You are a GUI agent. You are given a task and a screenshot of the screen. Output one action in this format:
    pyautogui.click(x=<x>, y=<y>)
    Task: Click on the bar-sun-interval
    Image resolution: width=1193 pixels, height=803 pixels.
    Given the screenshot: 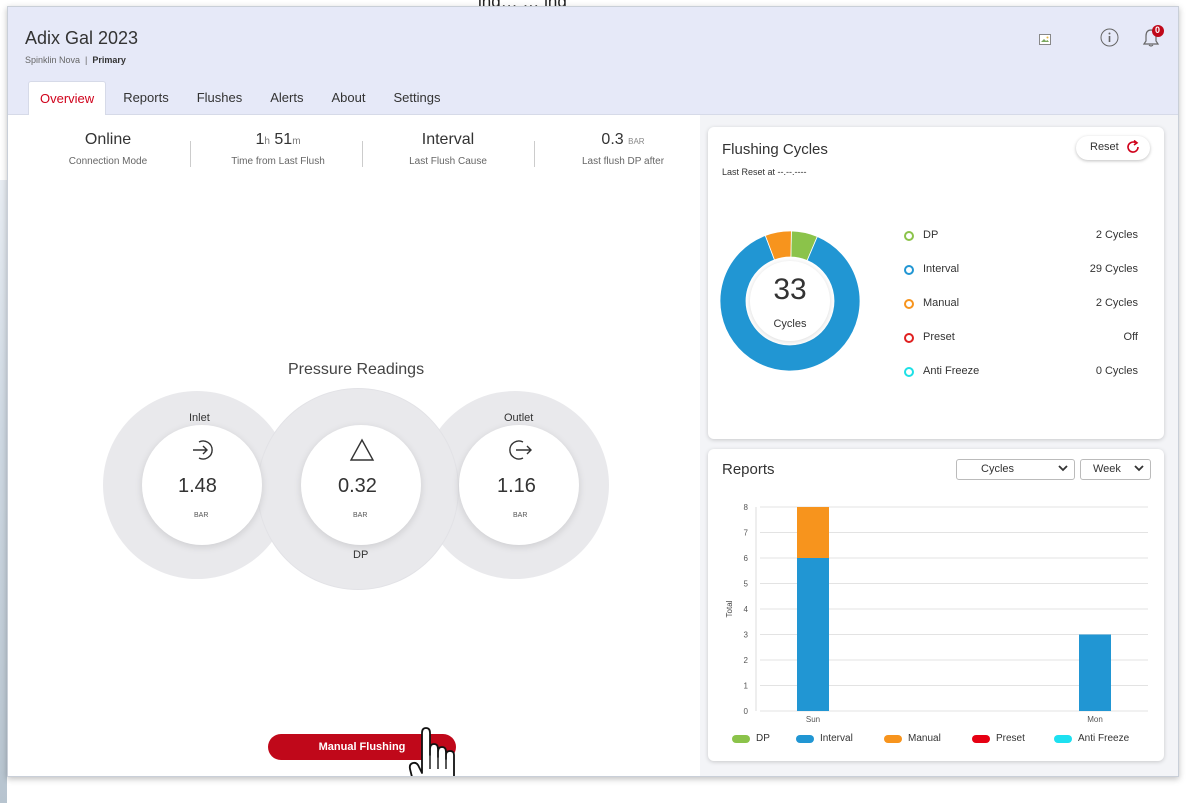 What is the action you would take?
    pyautogui.click(x=813, y=634)
    